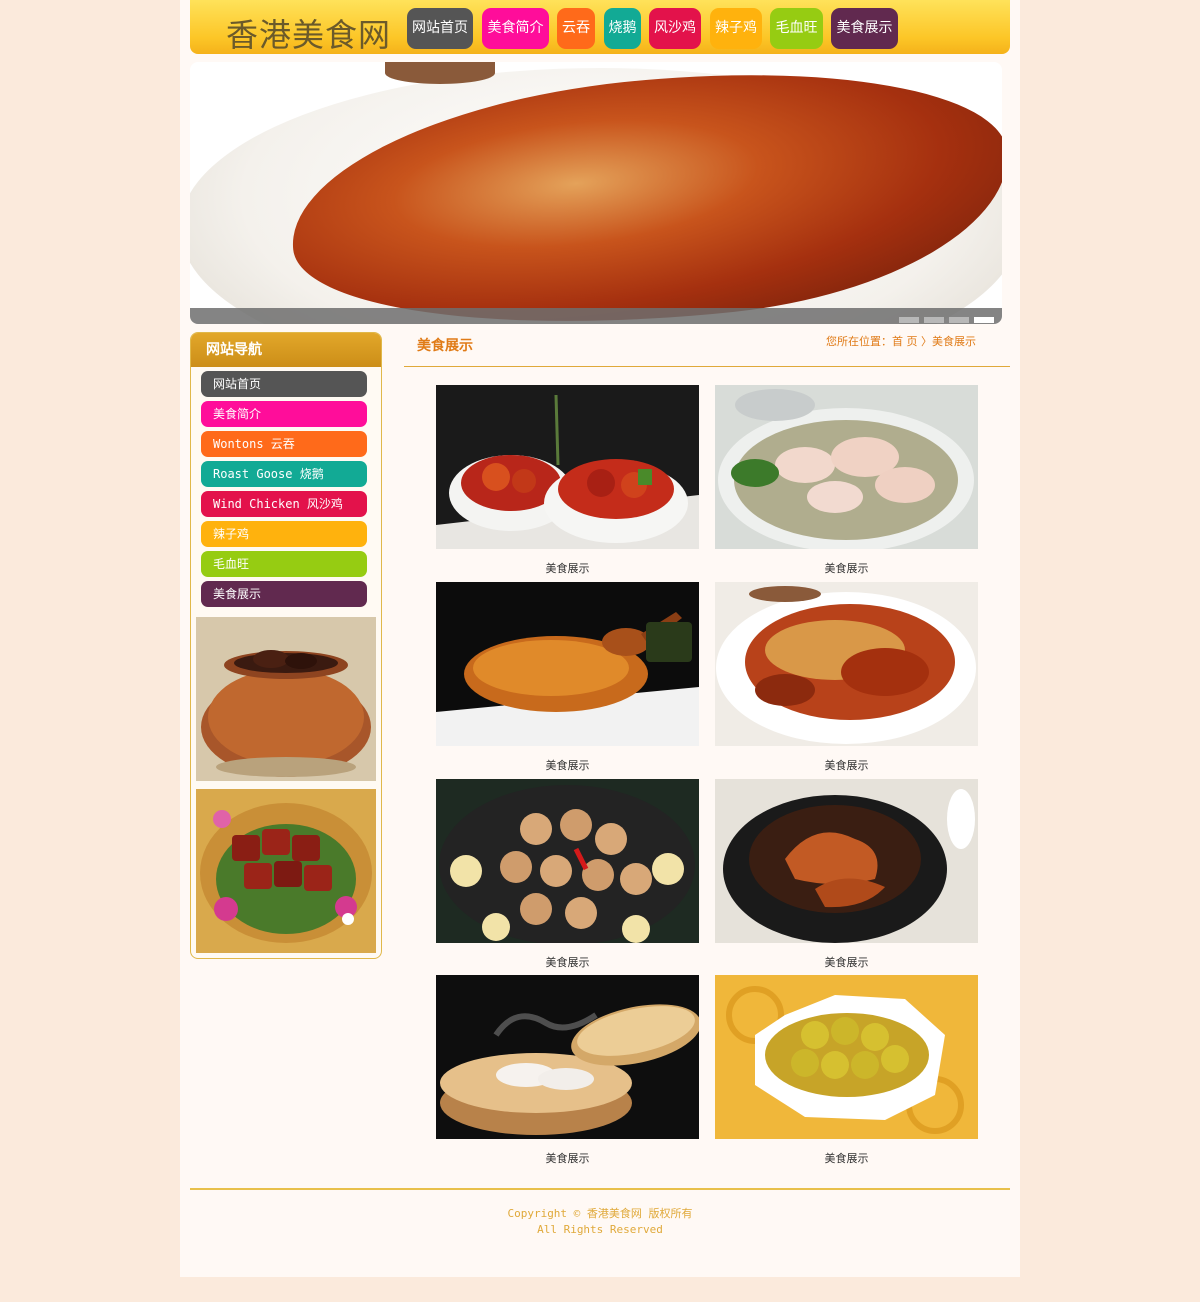  Describe the element at coordinates (284, 594) in the screenshot. I see `sidebar-item-showcase: 美食展示` at that location.